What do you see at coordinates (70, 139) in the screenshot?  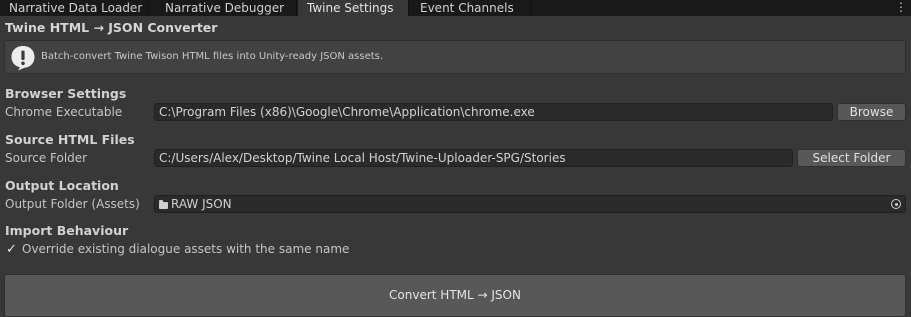 I see `source-html-heading: Source HTML Files` at bounding box center [70, 139].